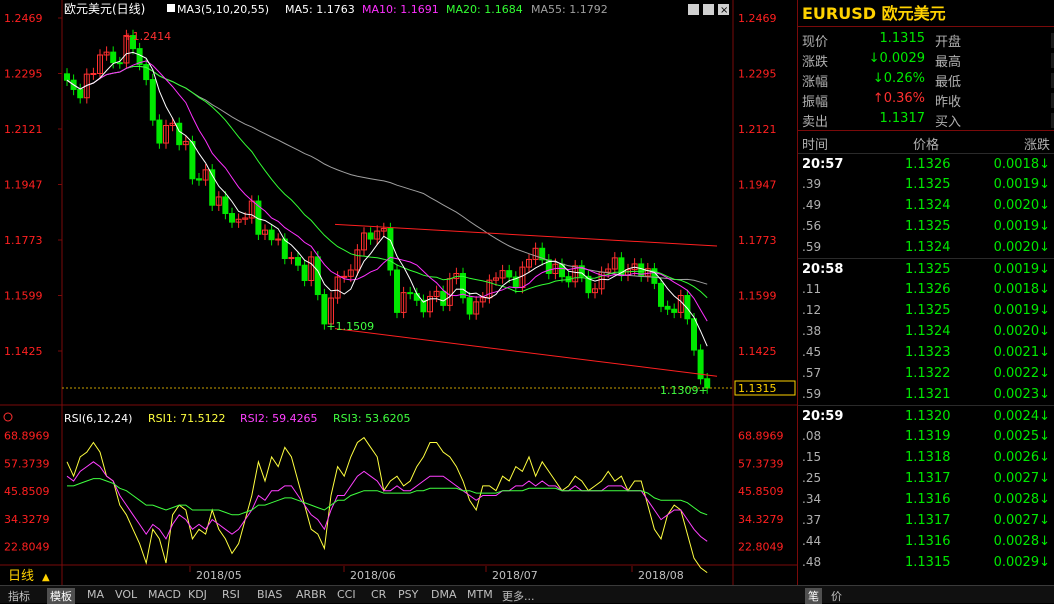 This screenshot has width=1054, height=604. Describe the element at coordinates (836, 596) in the screenshot. I see `sidebar-tab: 价` at that location.